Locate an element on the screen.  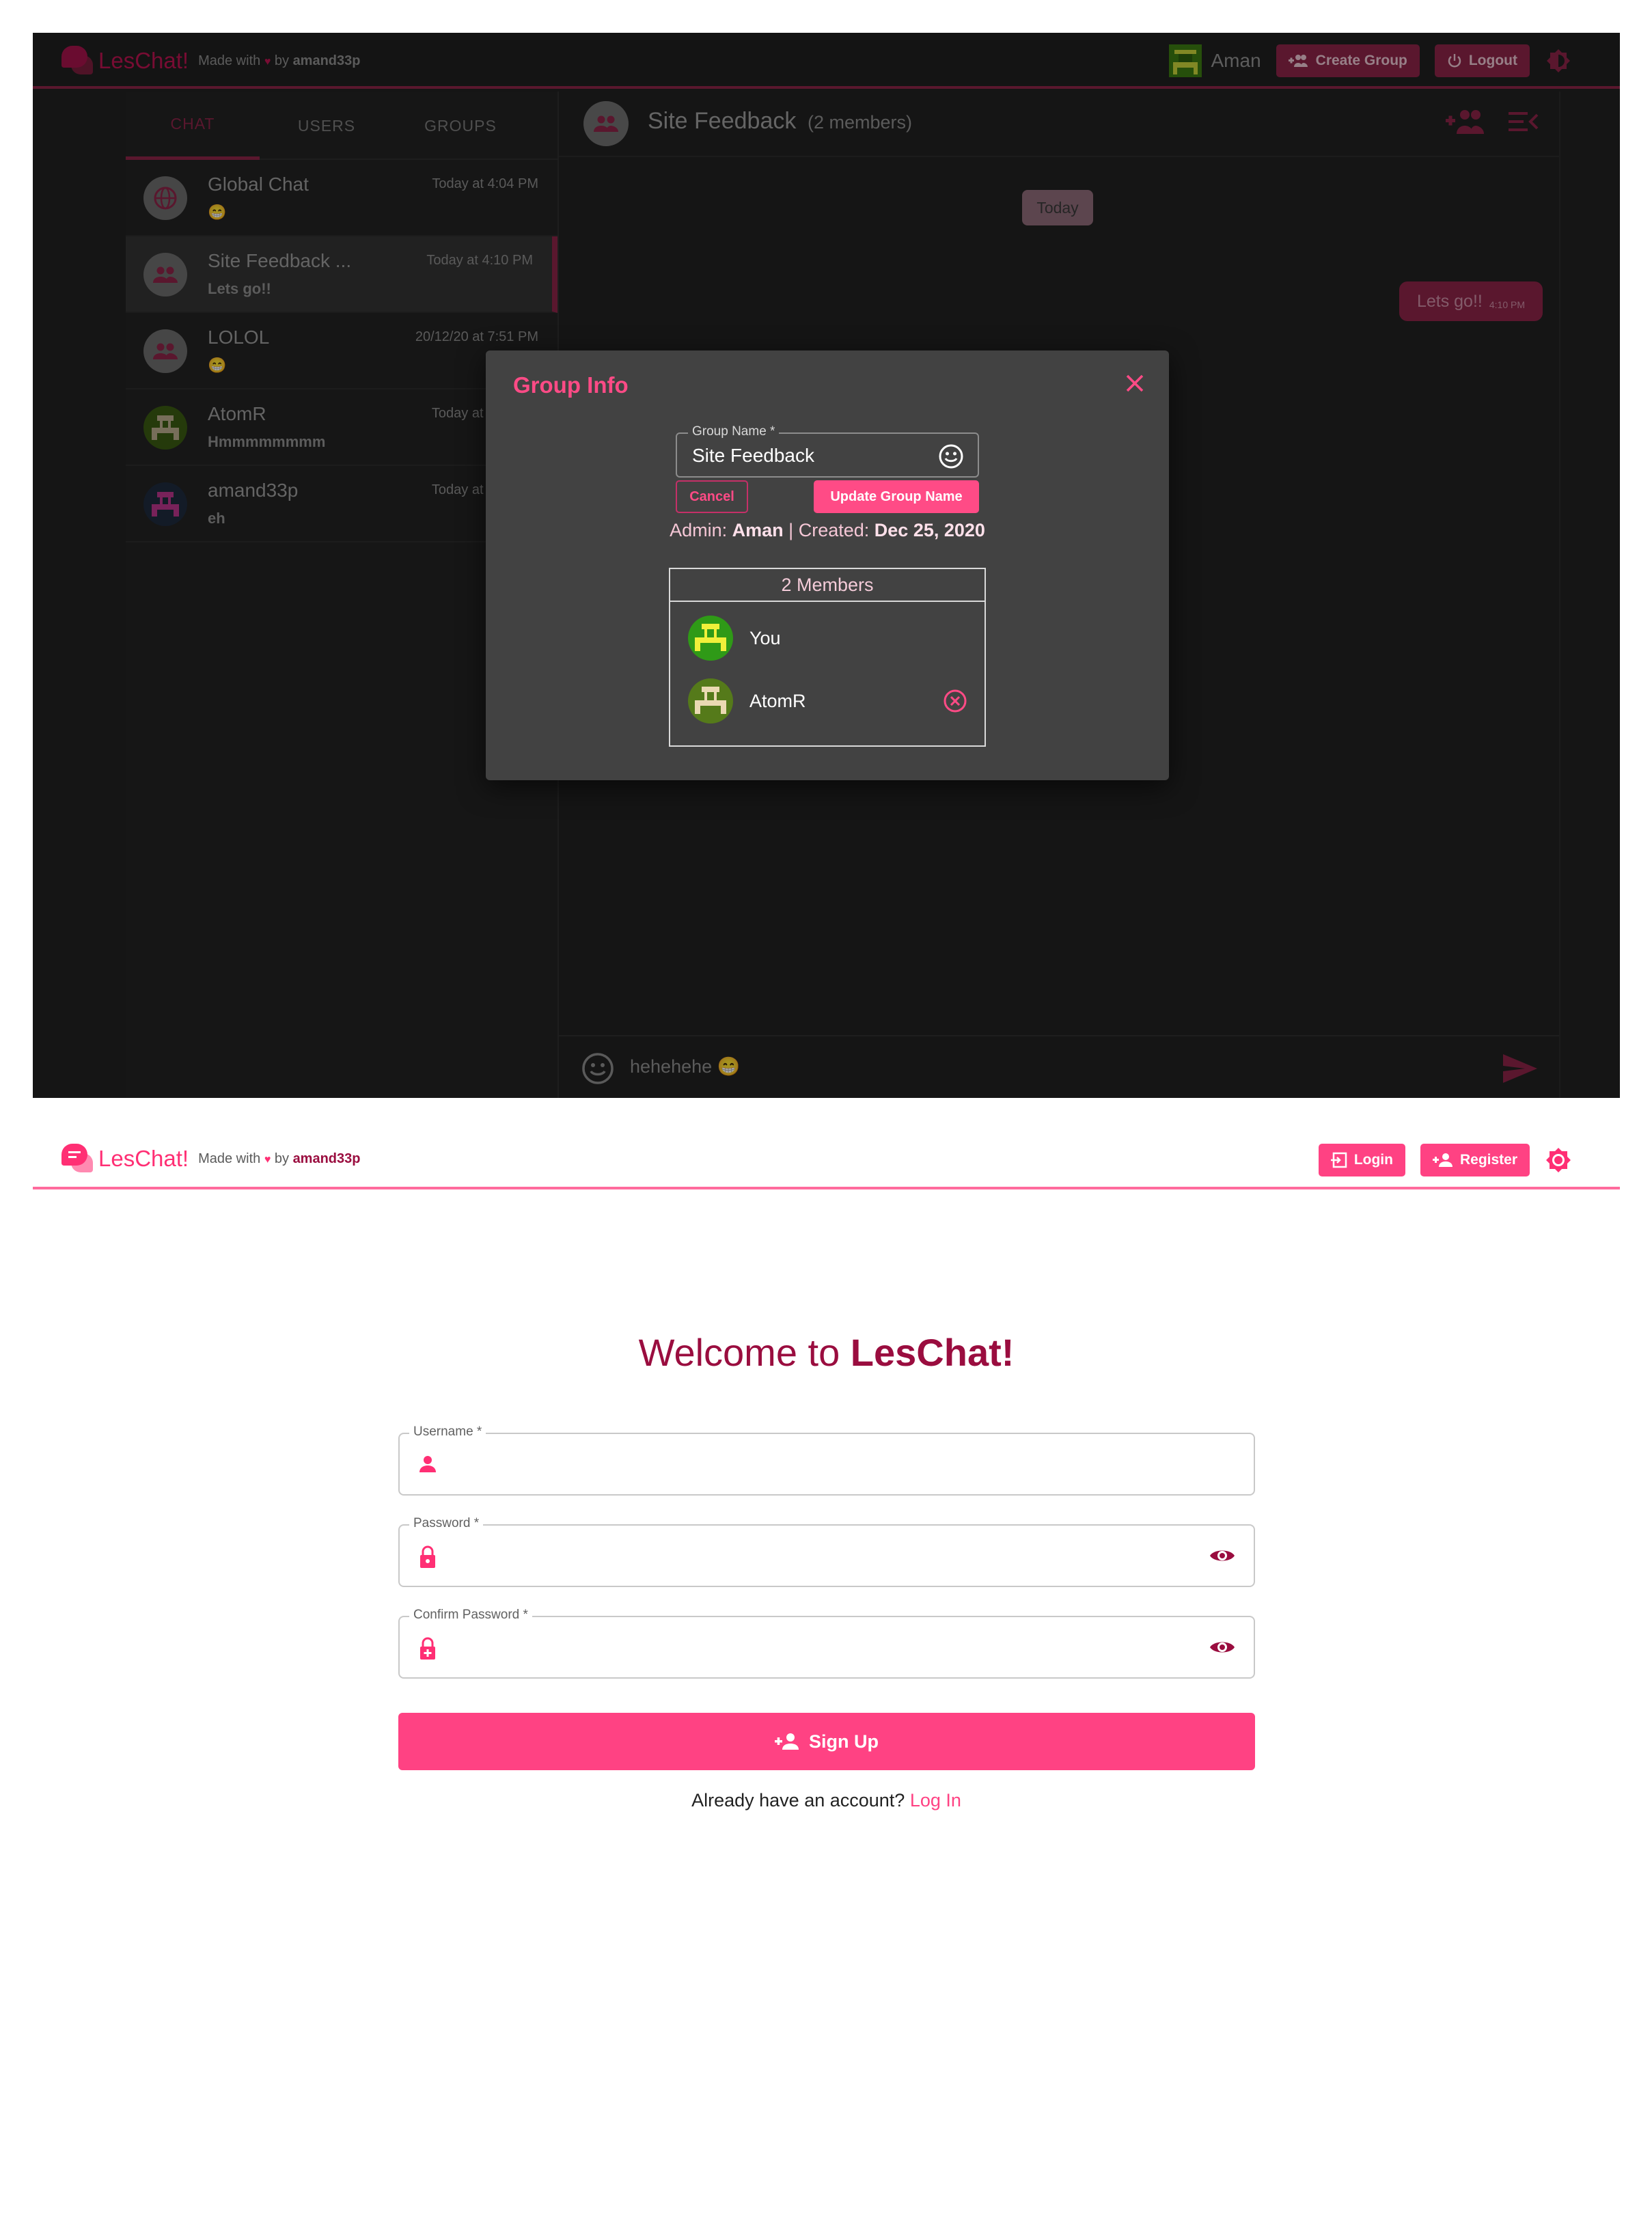
login-button: Login is located at coordinates (1361, 1160).